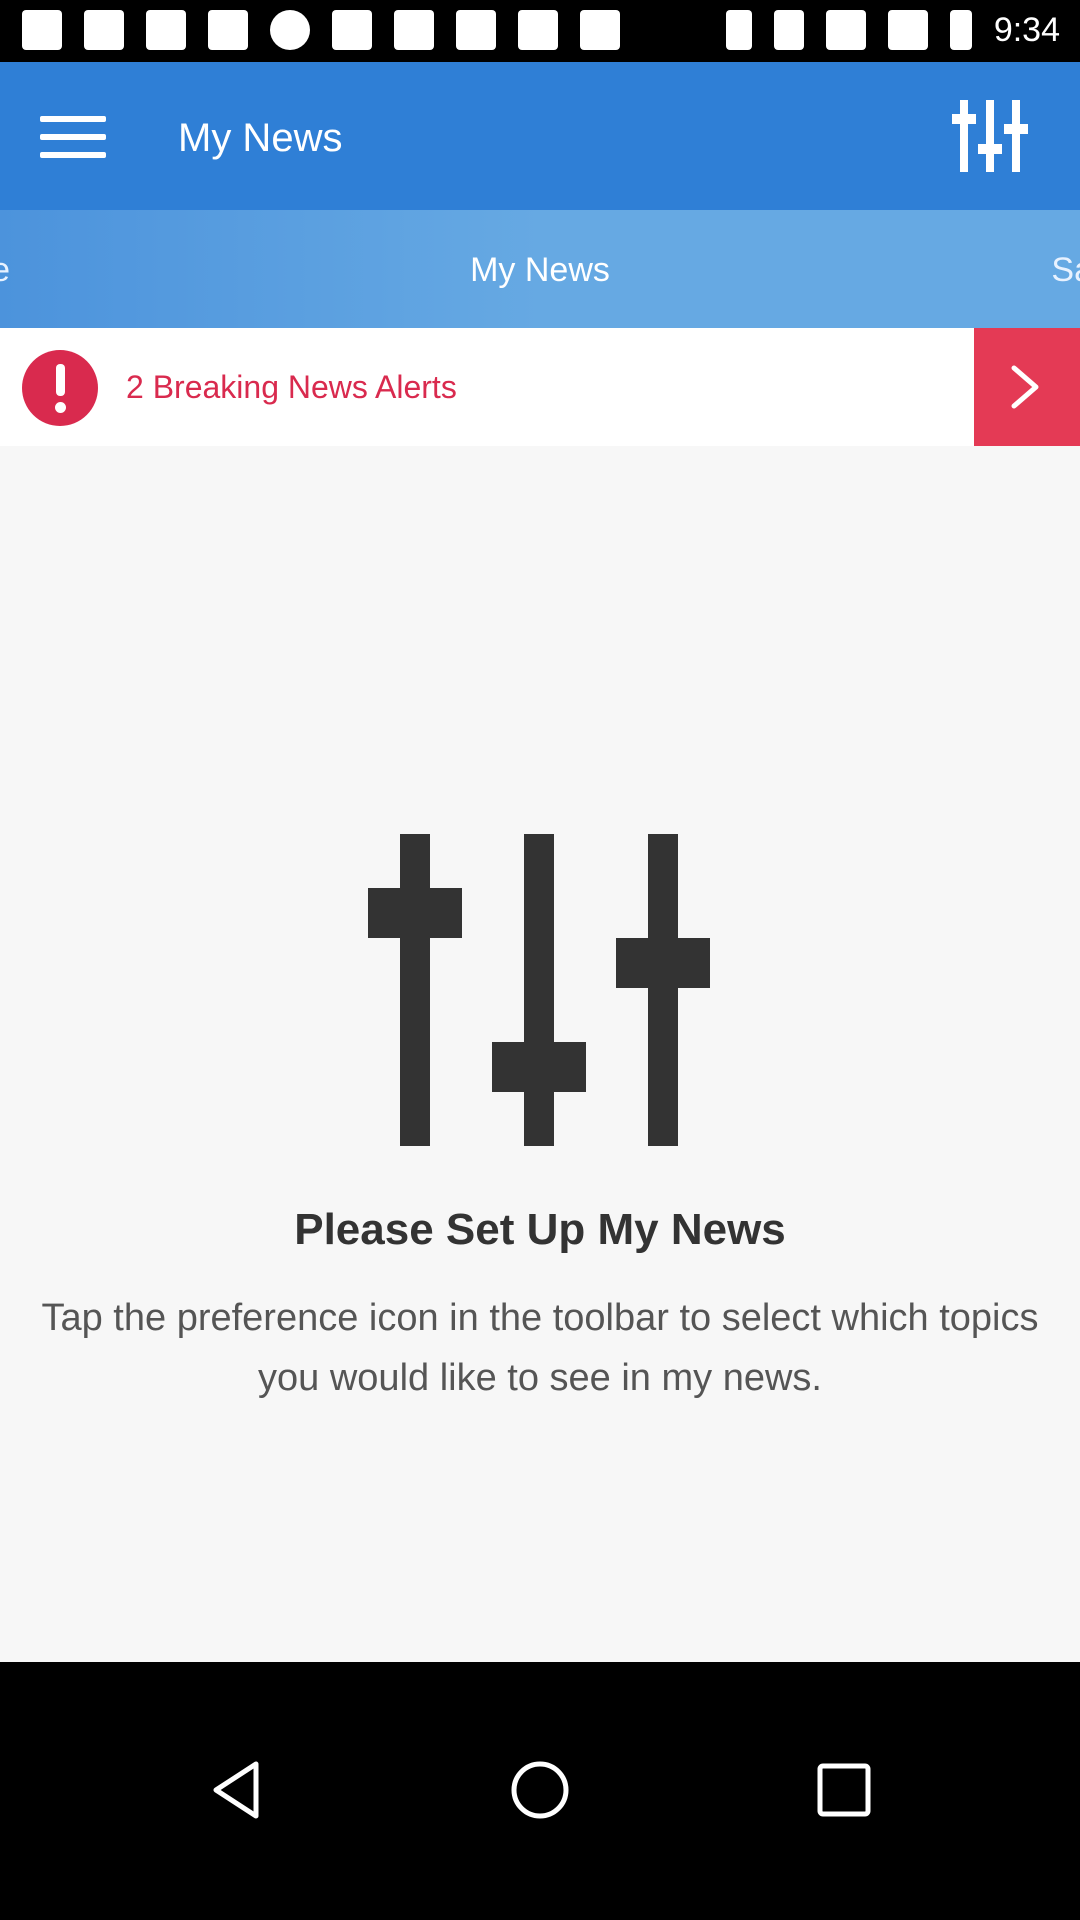 The image size is (1080, 1920). Describe the element at coordinates (260, 138) in the screenshot. I see `page-title: My News` at that location.